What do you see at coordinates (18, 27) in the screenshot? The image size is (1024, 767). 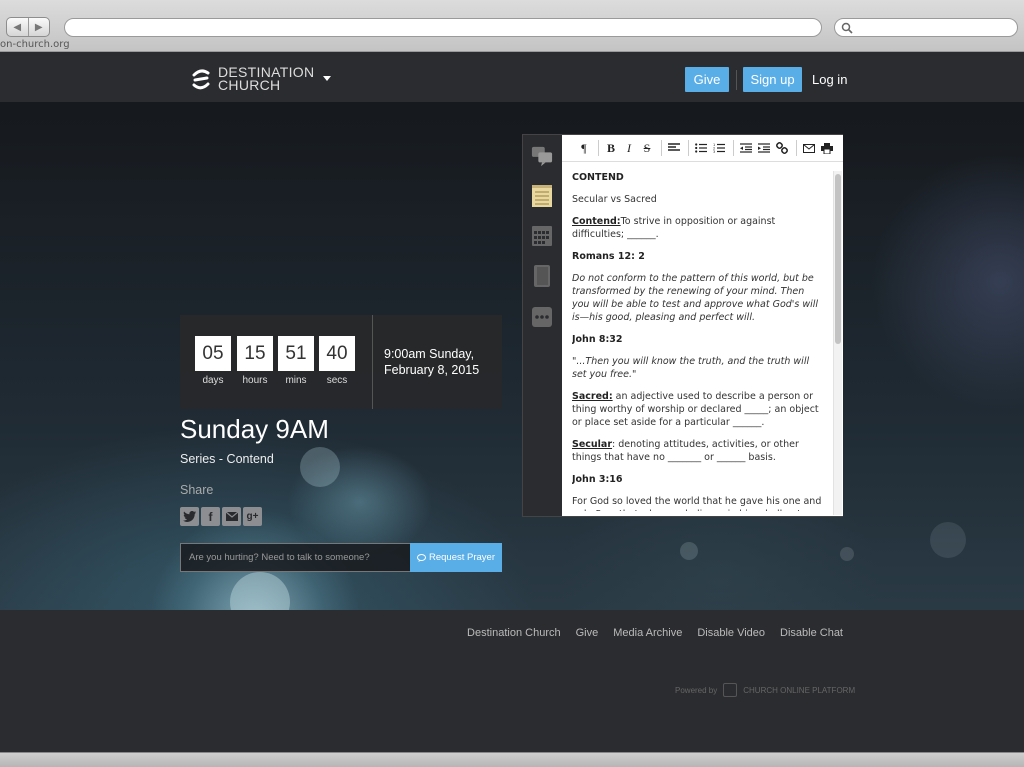 I see `back-arrow-icon: ◀` at bounding box center [18, 27].